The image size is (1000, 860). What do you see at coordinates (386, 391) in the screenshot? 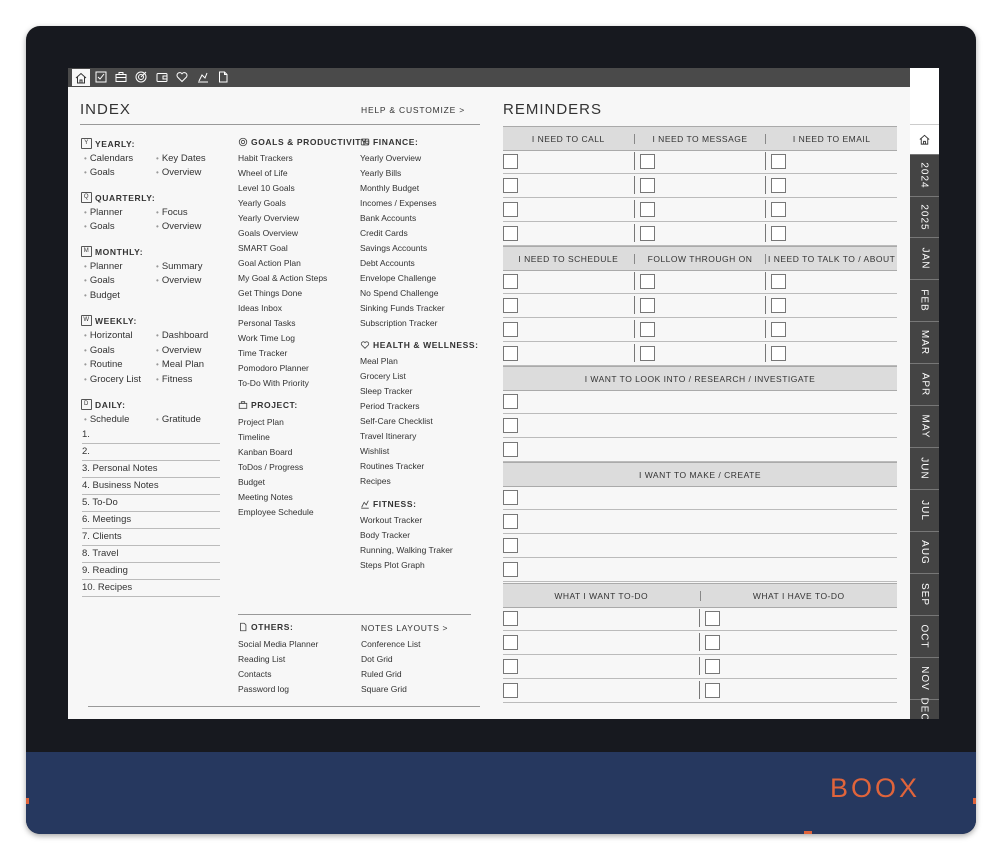
I see `health-item: Sleep Tracker` at bounding box center [386, 391].